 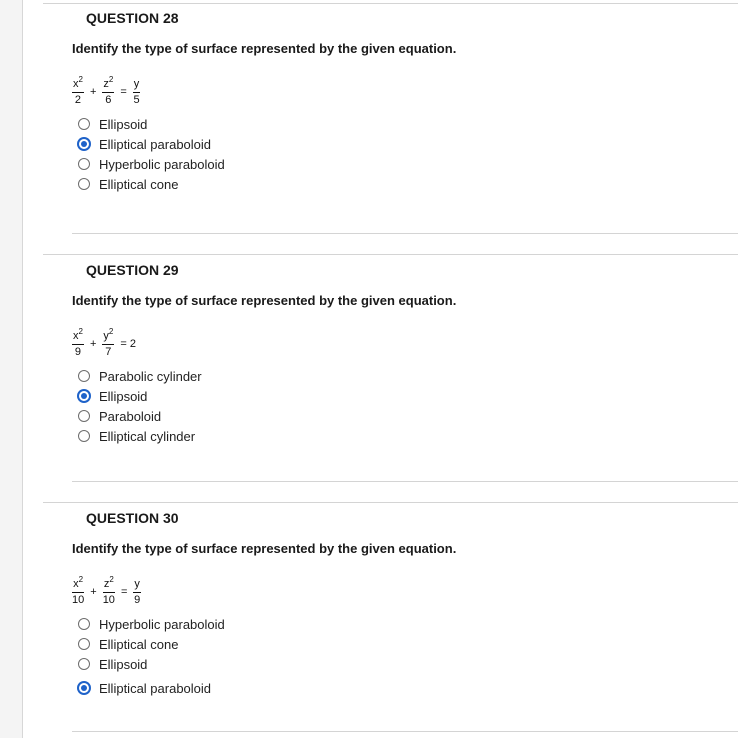 I want to click on question-28-bottom-divider, so click(x=405, y=233).